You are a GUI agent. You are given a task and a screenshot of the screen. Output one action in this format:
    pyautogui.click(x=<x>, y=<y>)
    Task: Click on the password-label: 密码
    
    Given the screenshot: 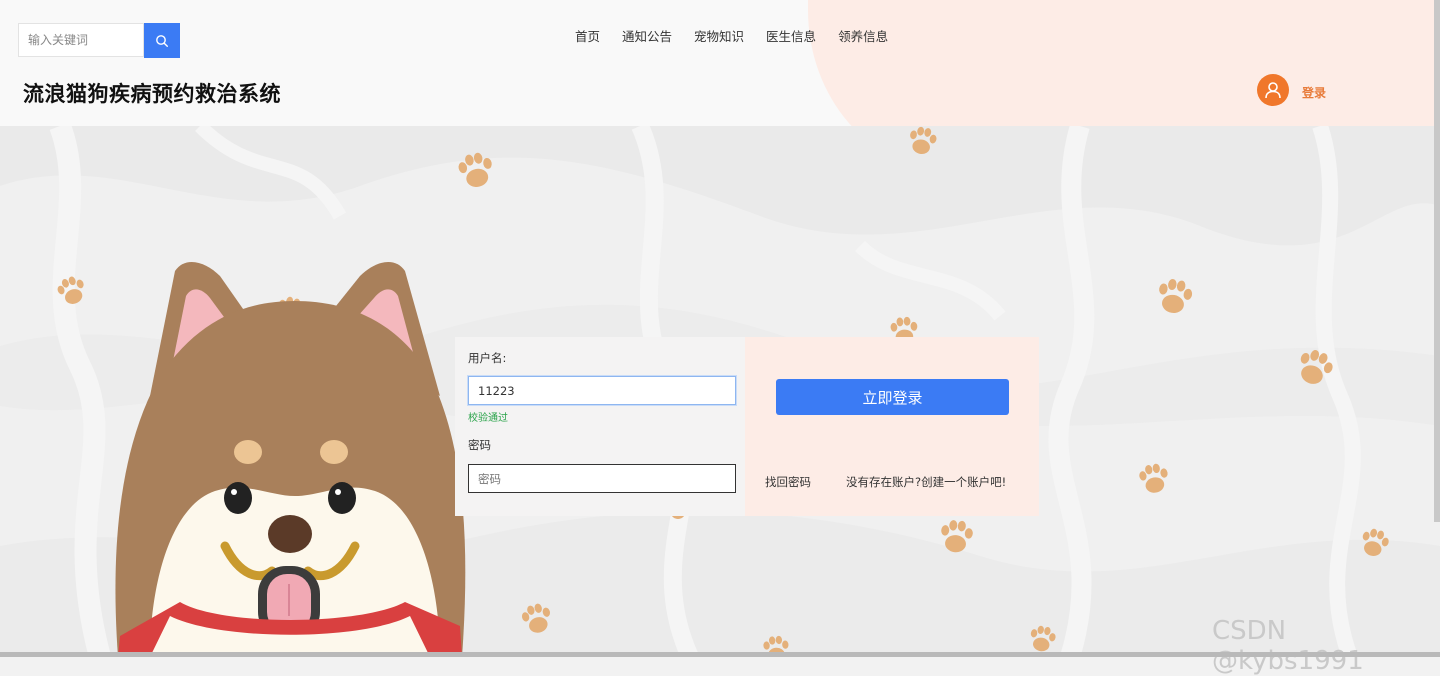 What is the action you would take?
    pyautogui.click(x=479, y=445)
    